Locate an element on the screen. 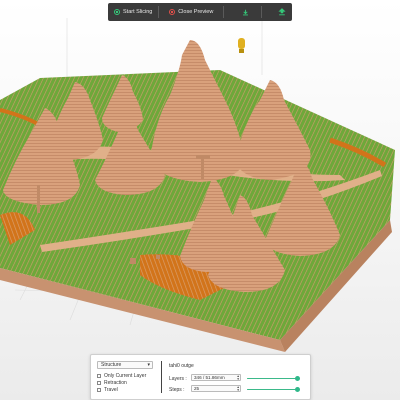 This screenshot has width=400, height=400. close-preview-label: Close Preview is located at coordinates (196, 12).